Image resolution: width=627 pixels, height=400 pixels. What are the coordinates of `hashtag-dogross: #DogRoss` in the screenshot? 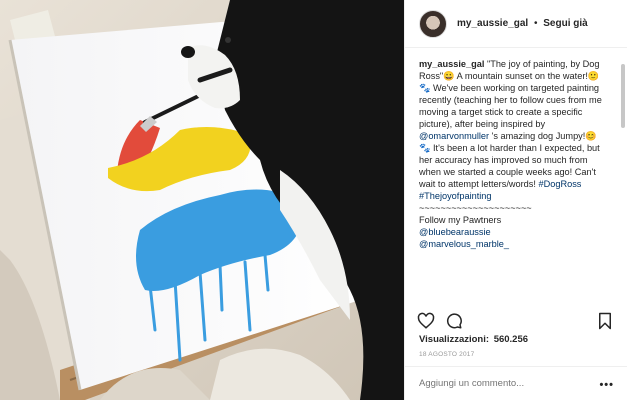 It's located at (559, 184).